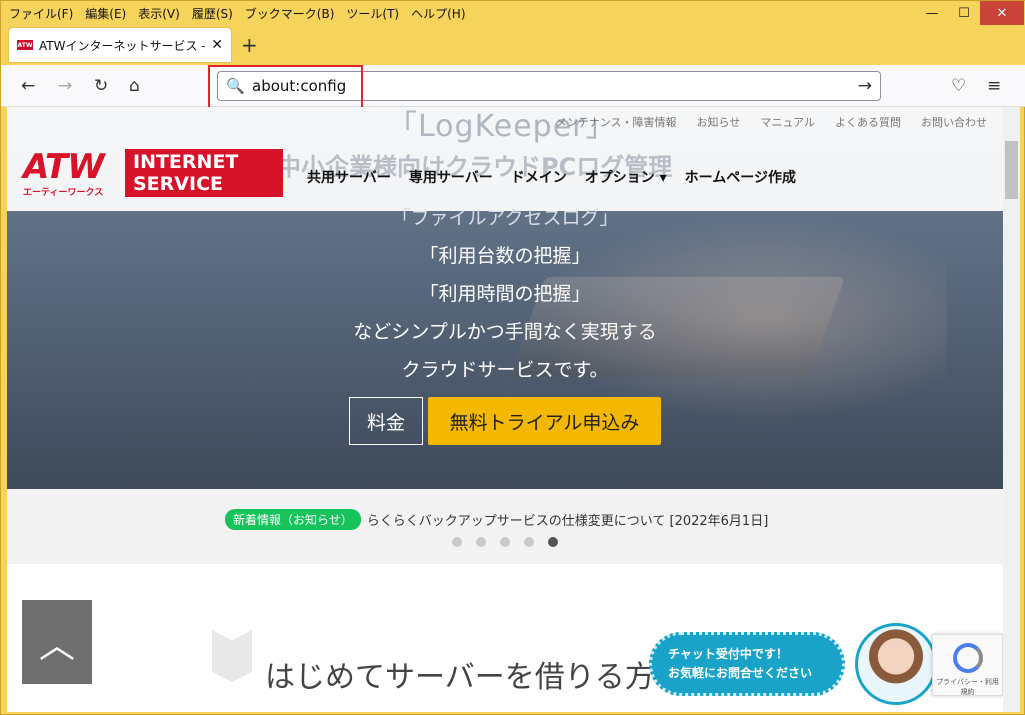 The height and width of the screenshot is (715, 1025). I want to click on nav-shared-server: 共用サーバー, so click(349, 177).